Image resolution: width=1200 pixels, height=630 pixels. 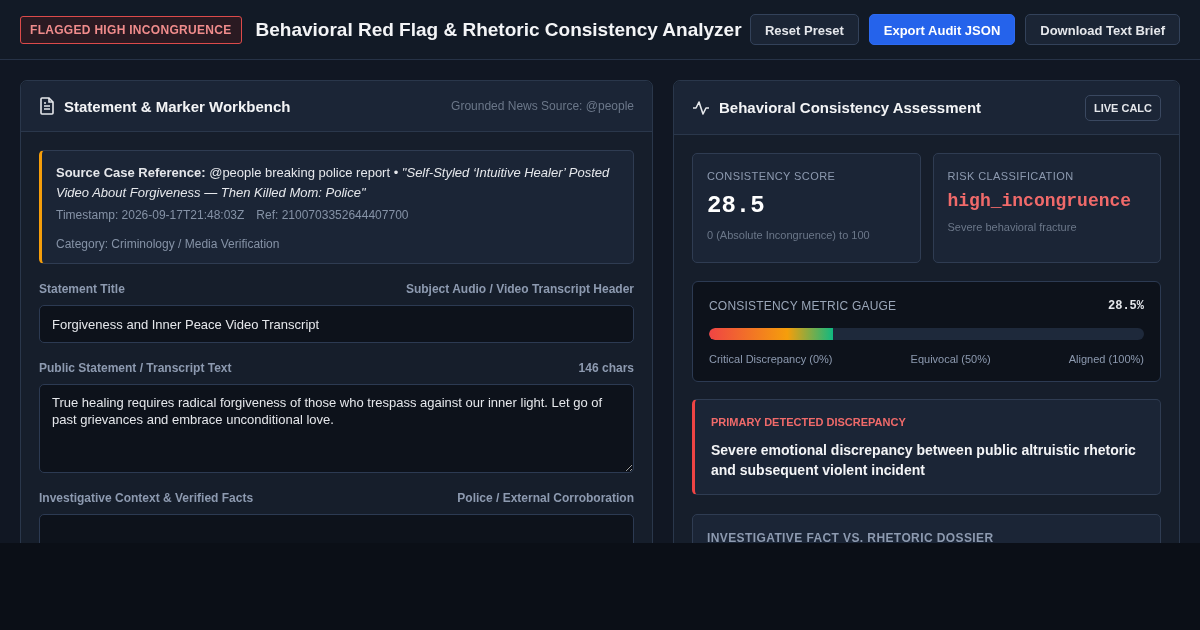 What do you see at coordinates (924, 460) in the screenshot?
I see `discrepancy-text: Severe emotional discrepancy between public altruistic rhetoric and subsequent violent incident` at bounding box center [924, 460].